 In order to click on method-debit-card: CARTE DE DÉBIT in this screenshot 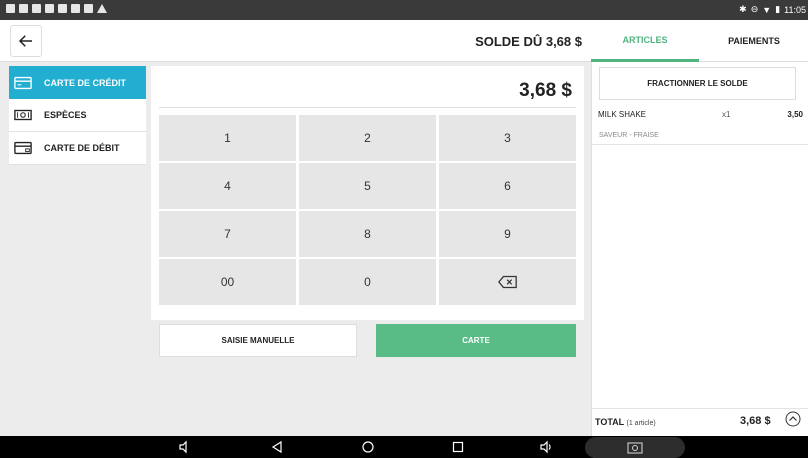, I will do `click(77, 148)`.